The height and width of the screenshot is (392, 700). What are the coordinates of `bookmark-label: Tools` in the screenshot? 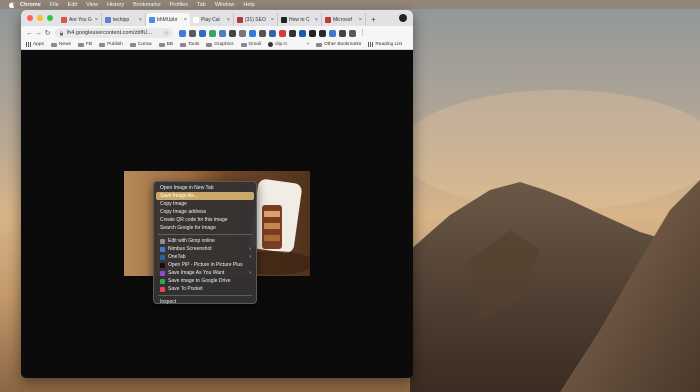 It's located at (194, 44).